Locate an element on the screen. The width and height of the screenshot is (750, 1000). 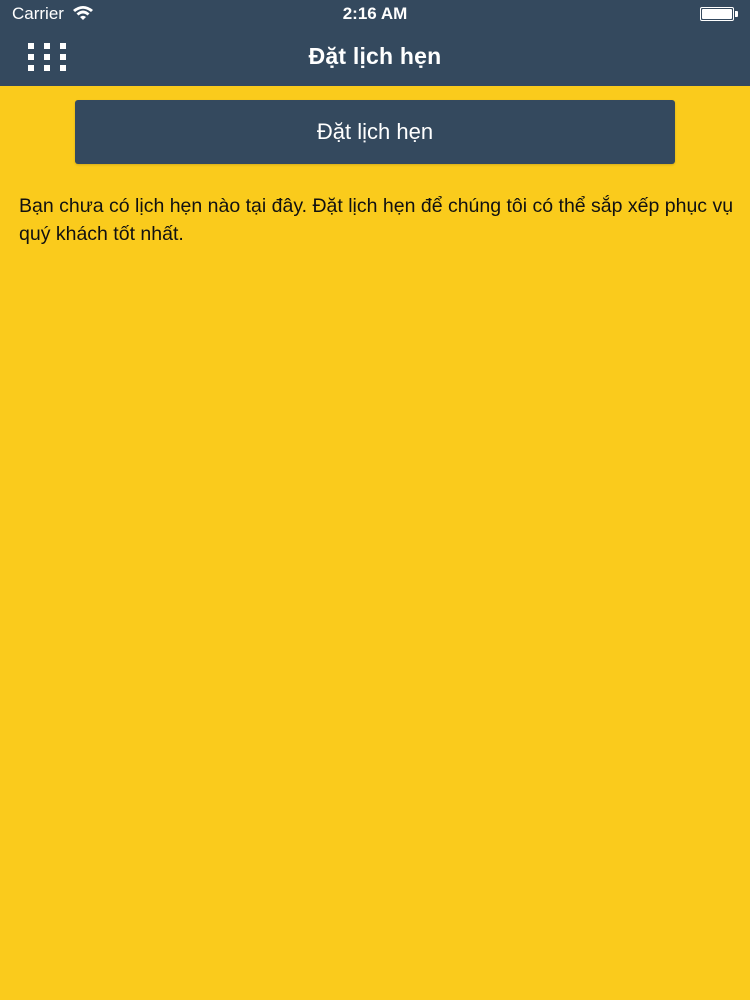
book-appointment-button: Đặt lịch hẹn is located at coordinates (375, 132).